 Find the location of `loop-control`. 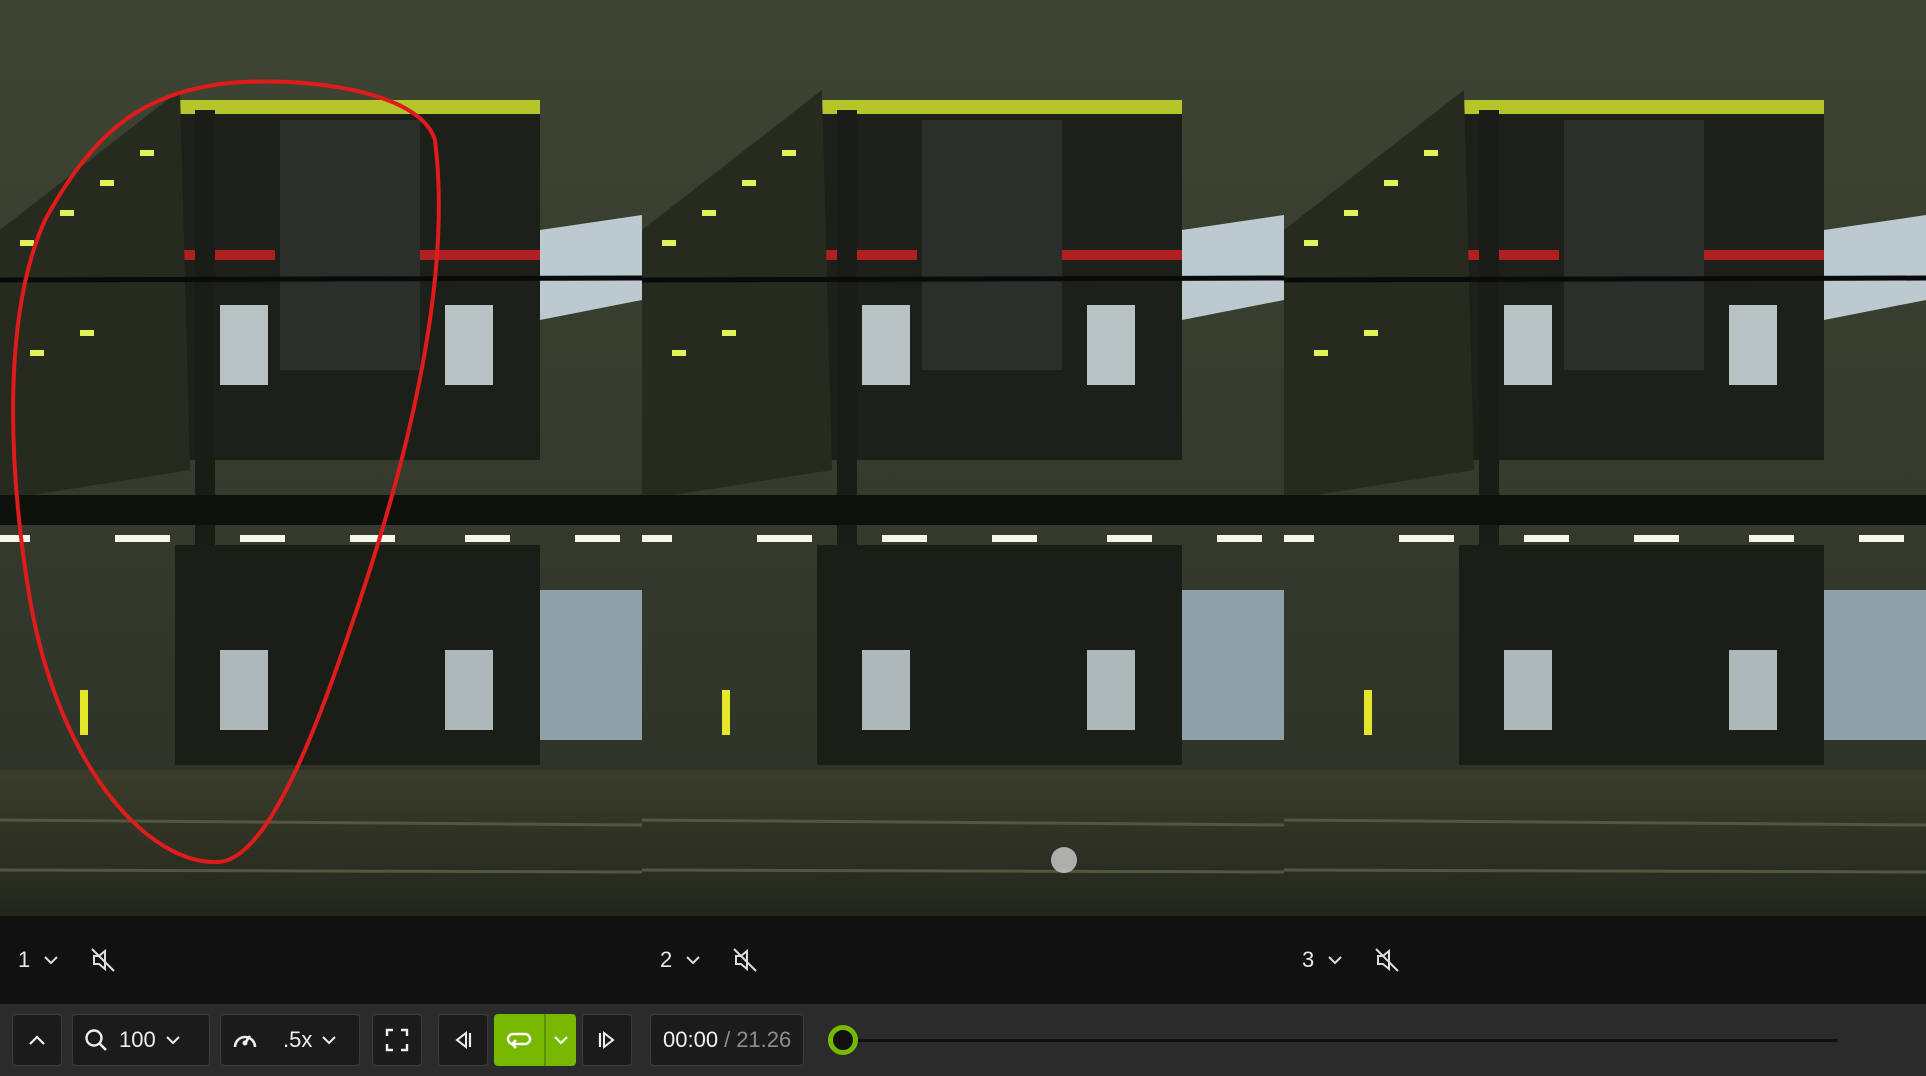

loop-control is located at coordinates (535, 1040).